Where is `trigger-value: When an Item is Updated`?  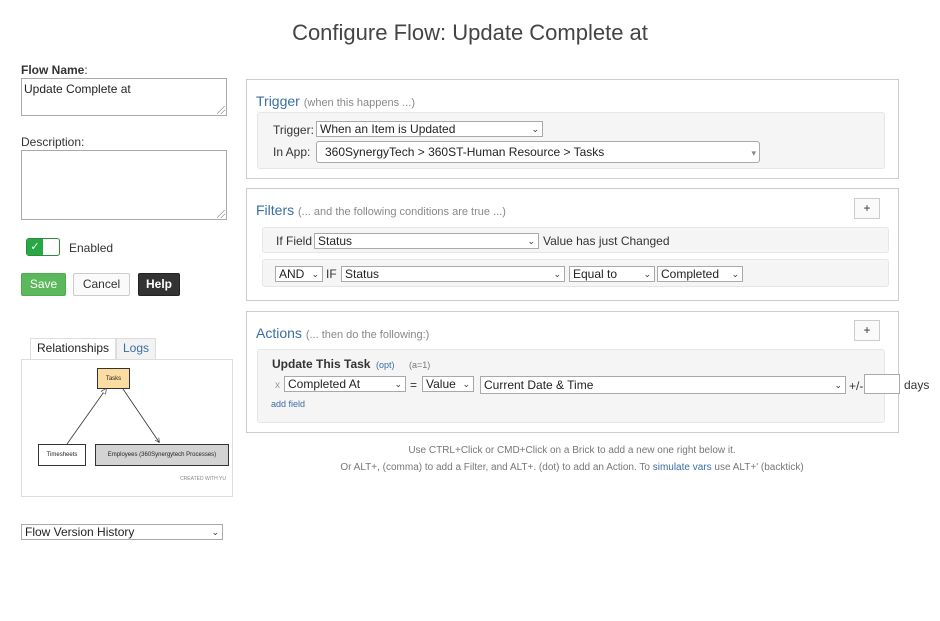 trigger-value: When an Item is Updated is located at coordinates (388, 129).